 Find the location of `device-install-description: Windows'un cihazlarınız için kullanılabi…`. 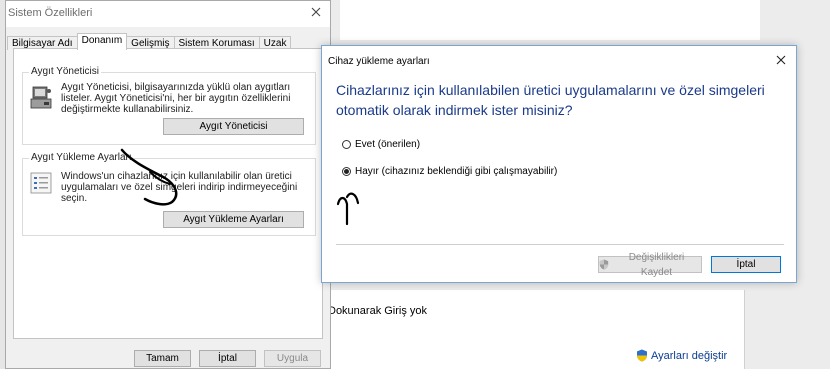

device-install-description: Windows'un cihazlarınız için kullanılabi… is located at coordinates (179, 187).